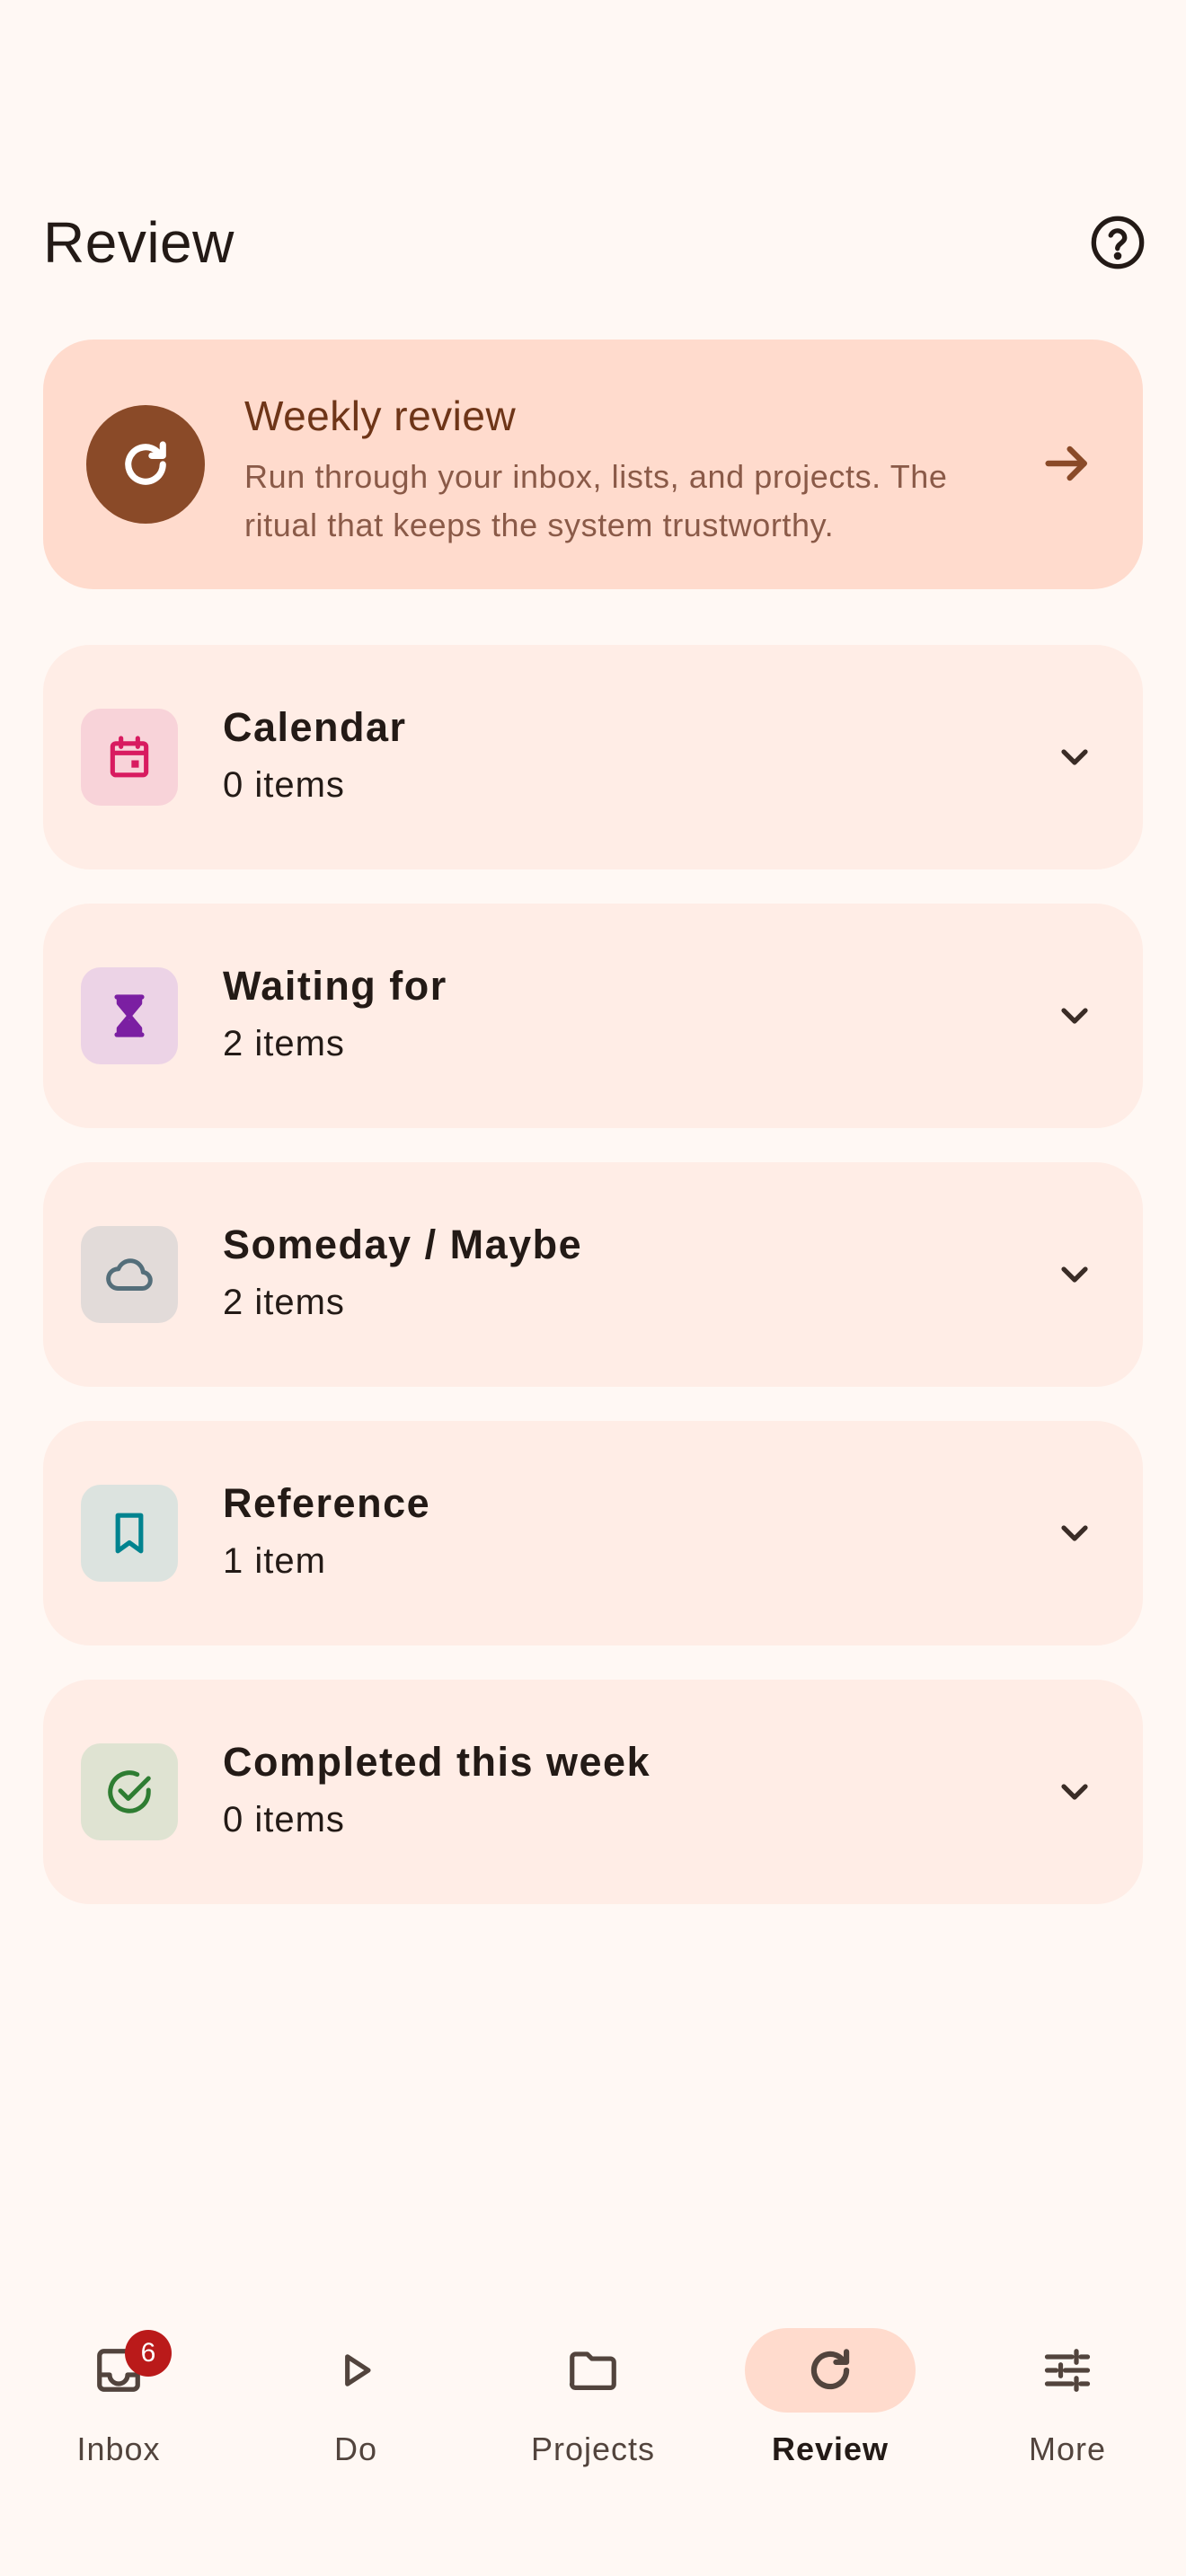  What do you see at coordinates (1067, 2448) in the screenshot?
I see `nav-label: More` at bounding box center [1067, 2448].